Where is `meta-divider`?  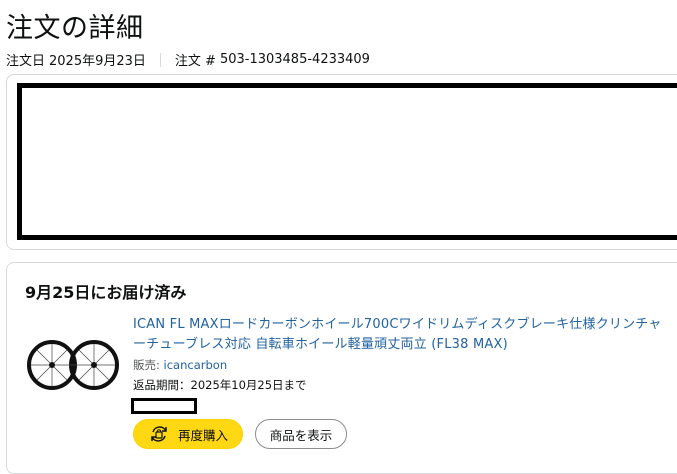 meta-divider is located at coordinates (160, 59).